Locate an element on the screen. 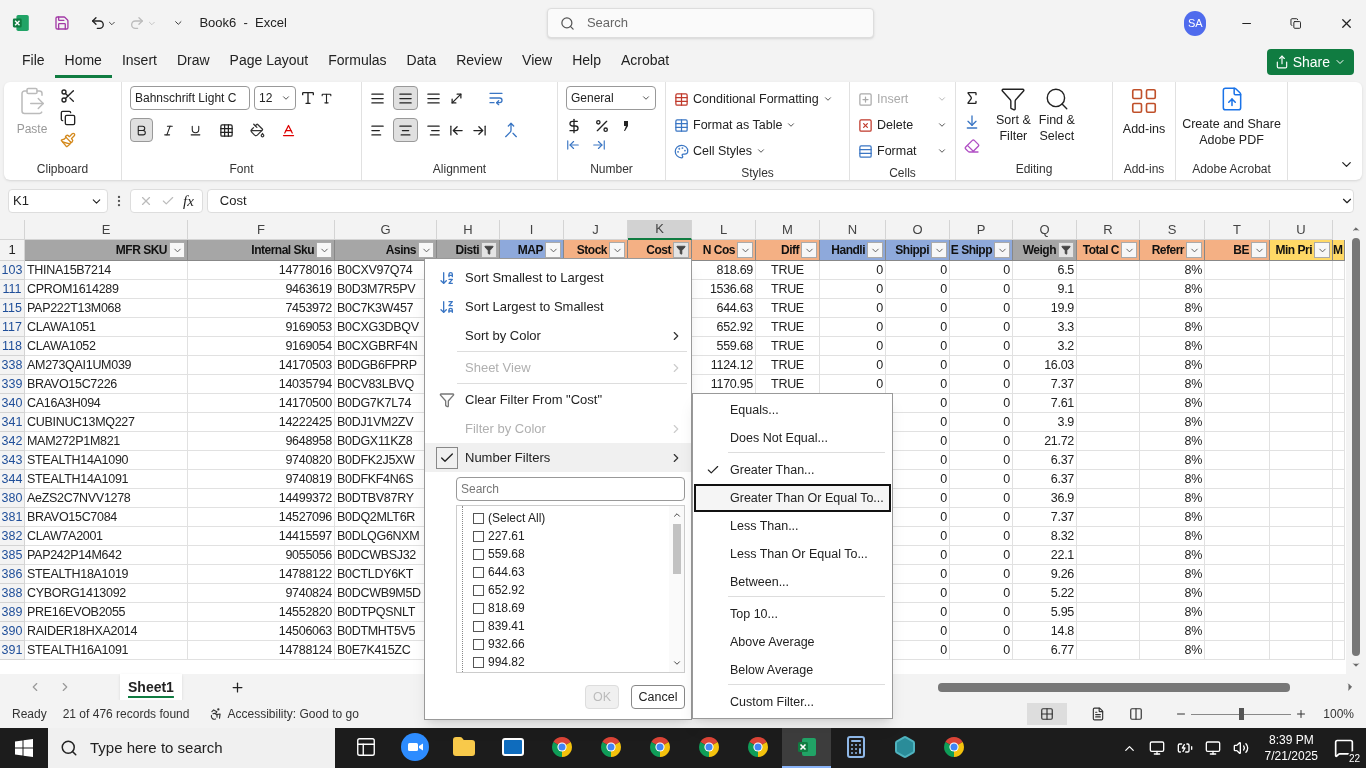 This screenshot has height=768, width=1366. styles-menu-button: Format as Table is located at coordinates (757, 125).